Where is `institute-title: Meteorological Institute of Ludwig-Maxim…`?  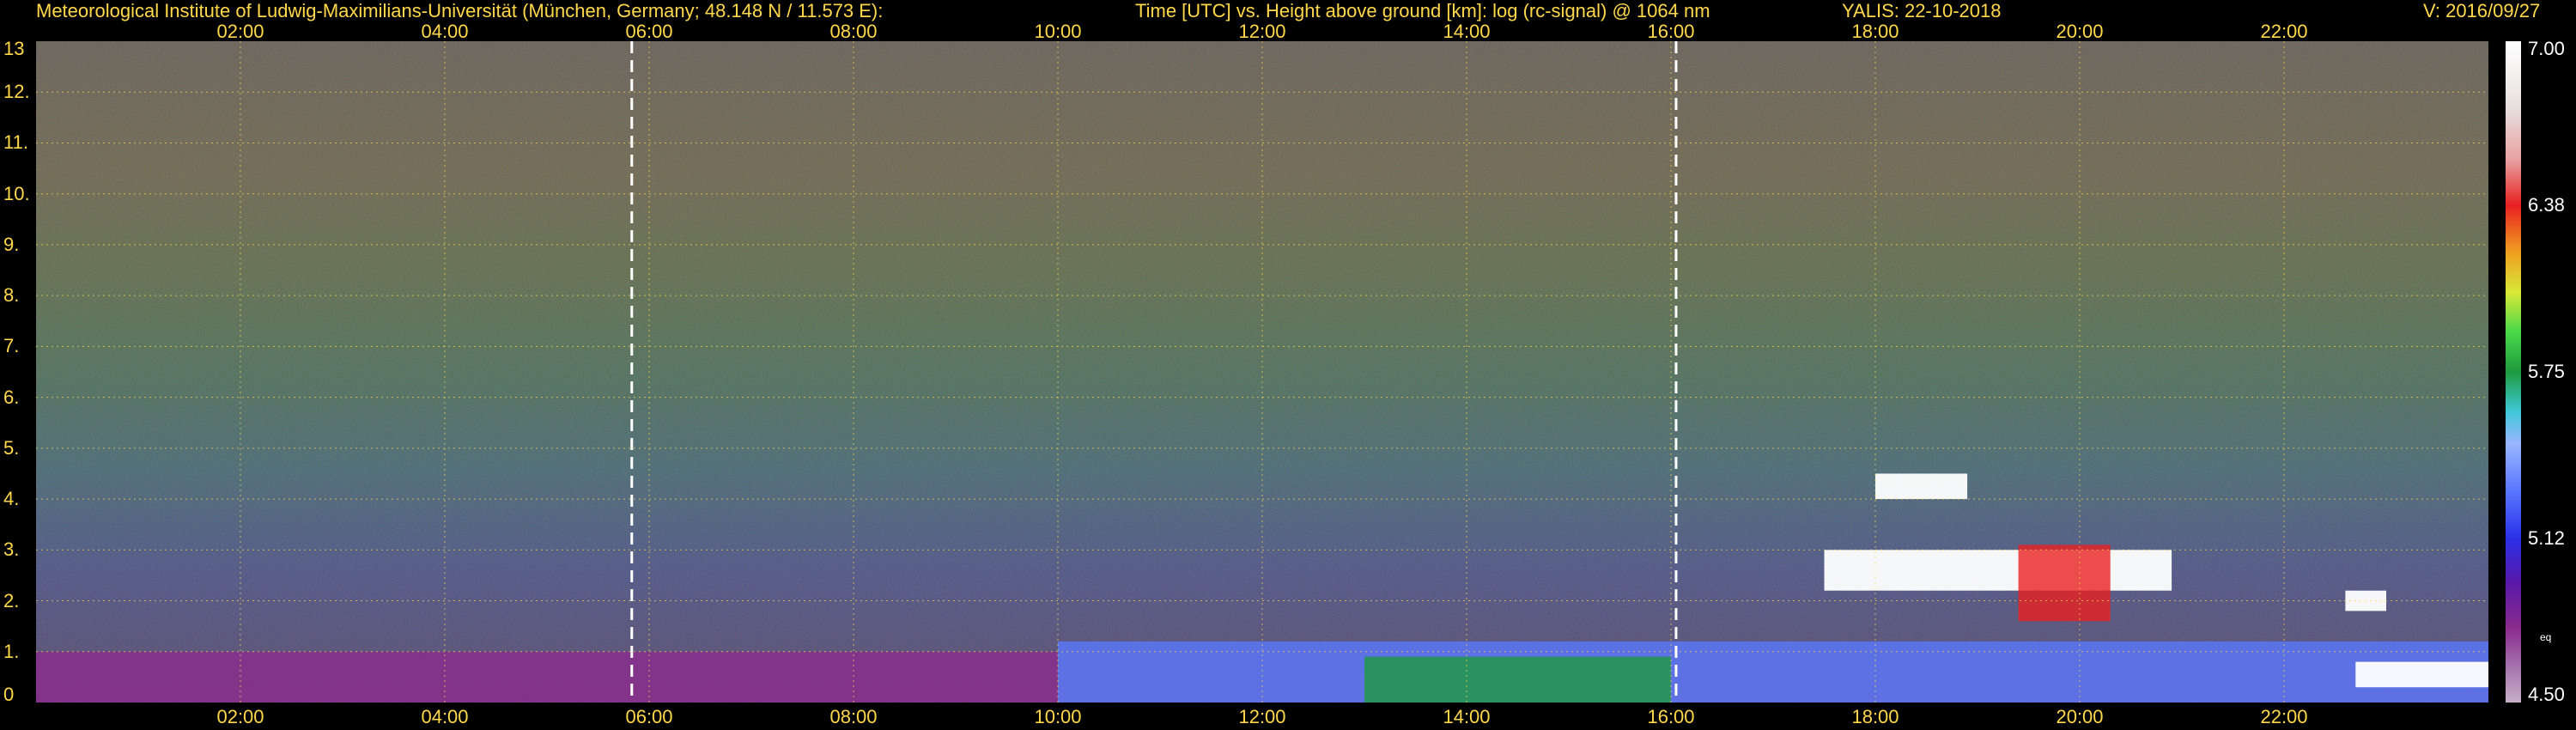
institute-title: Meteorological Institute of Ludwig-Maxim… is located at coordinates (460, 10).